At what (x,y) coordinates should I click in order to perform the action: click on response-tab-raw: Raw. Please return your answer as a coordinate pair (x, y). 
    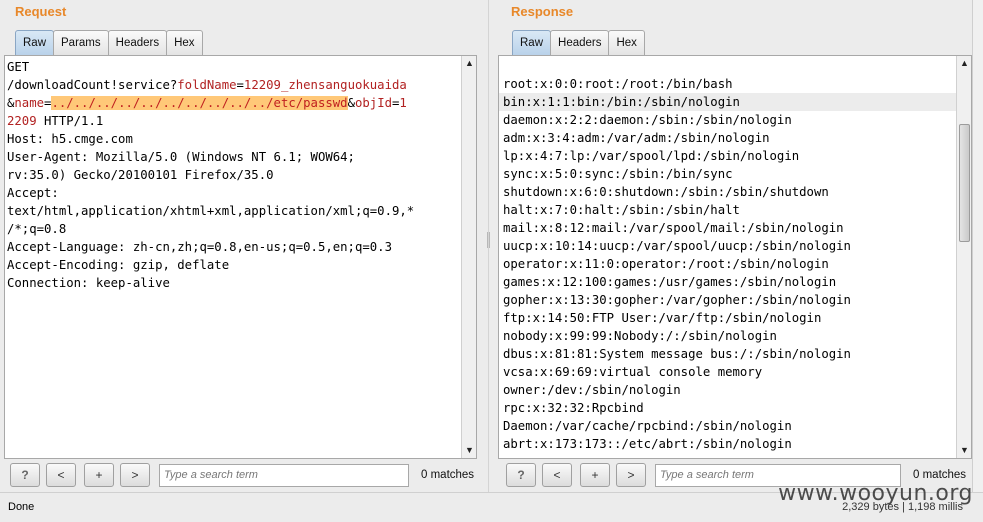
    Looking at the image, I should click on (532, 42).